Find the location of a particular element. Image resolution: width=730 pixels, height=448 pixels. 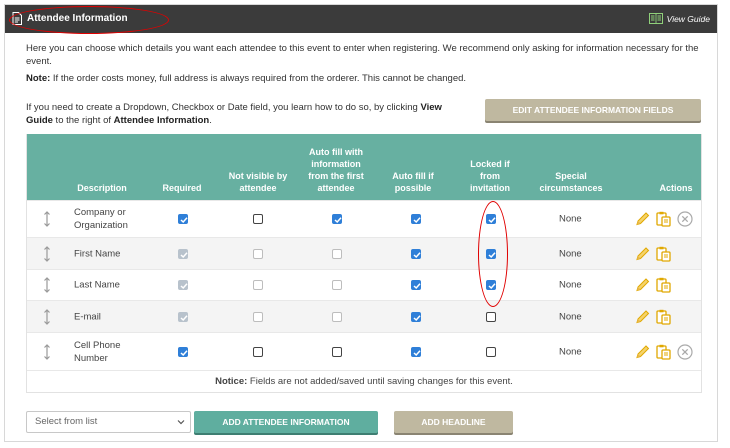

view-guide-link: View Guide is located at coordinates (679, 18).